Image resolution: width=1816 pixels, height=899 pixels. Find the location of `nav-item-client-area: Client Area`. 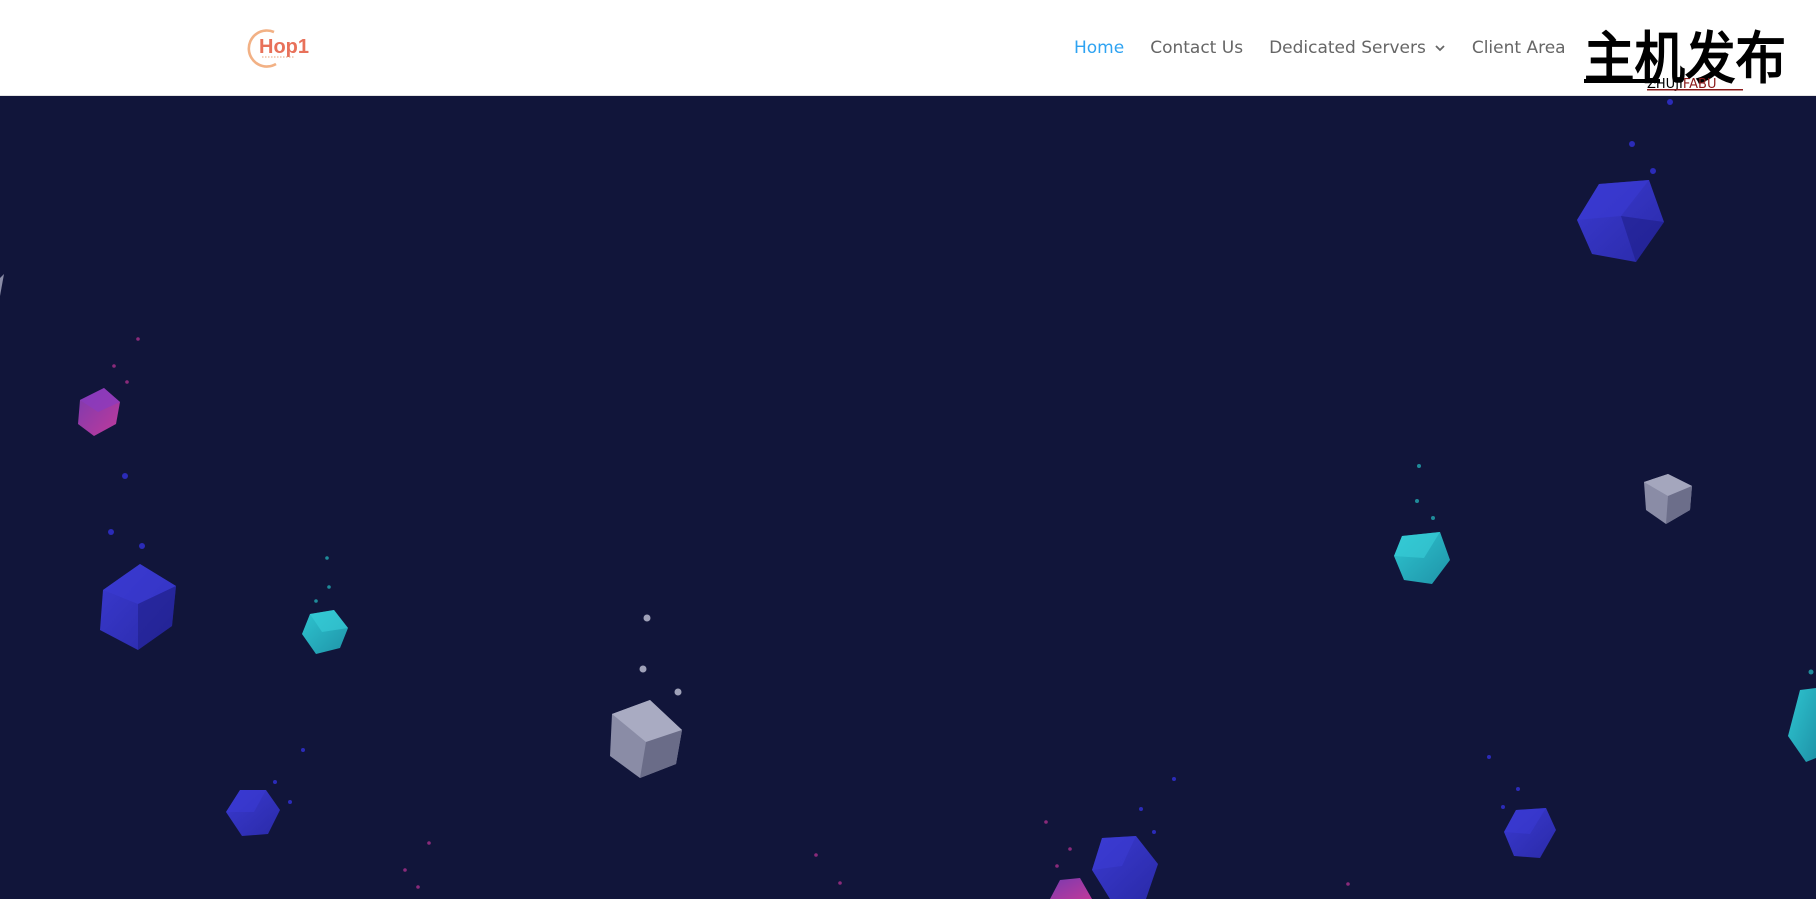

nav-item-client-area: Client Area is located at coordinates (1519, 48).